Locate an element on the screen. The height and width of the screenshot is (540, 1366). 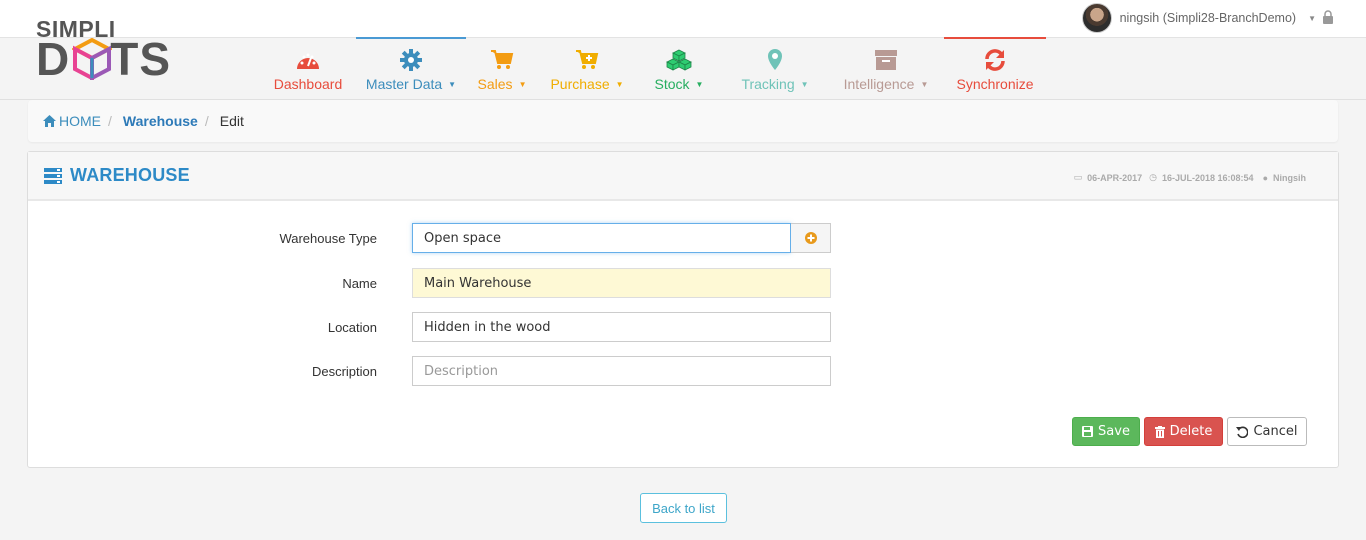
nav-master-data: Master Data ▼ is located at coordinates (411, 68).